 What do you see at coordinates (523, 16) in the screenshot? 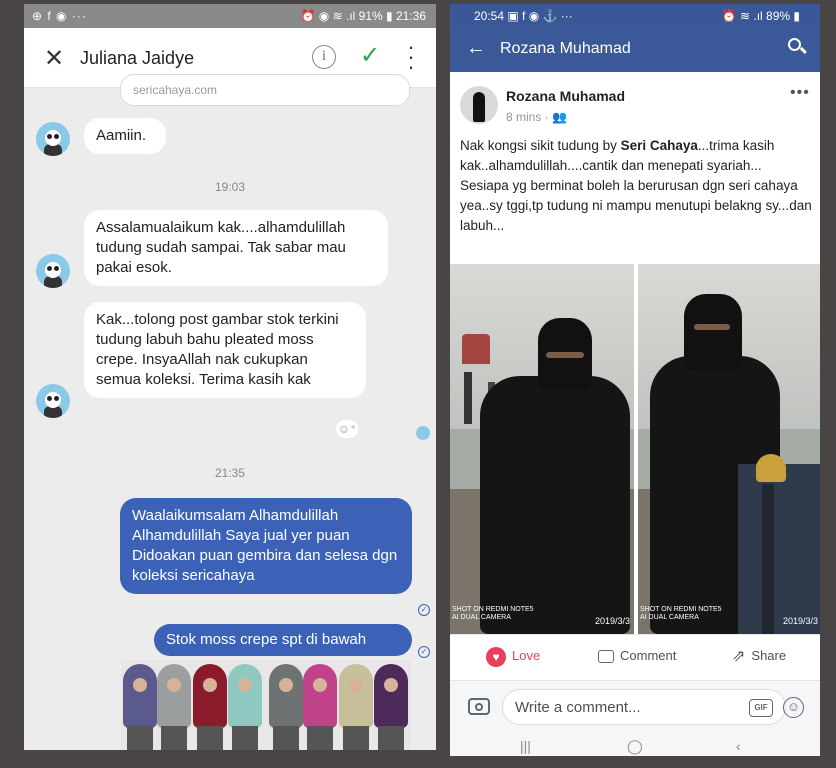
I see `status-left-icons: 20:54 ▣ f ◉ ⚓ ···` at bounding box center [523, 16].